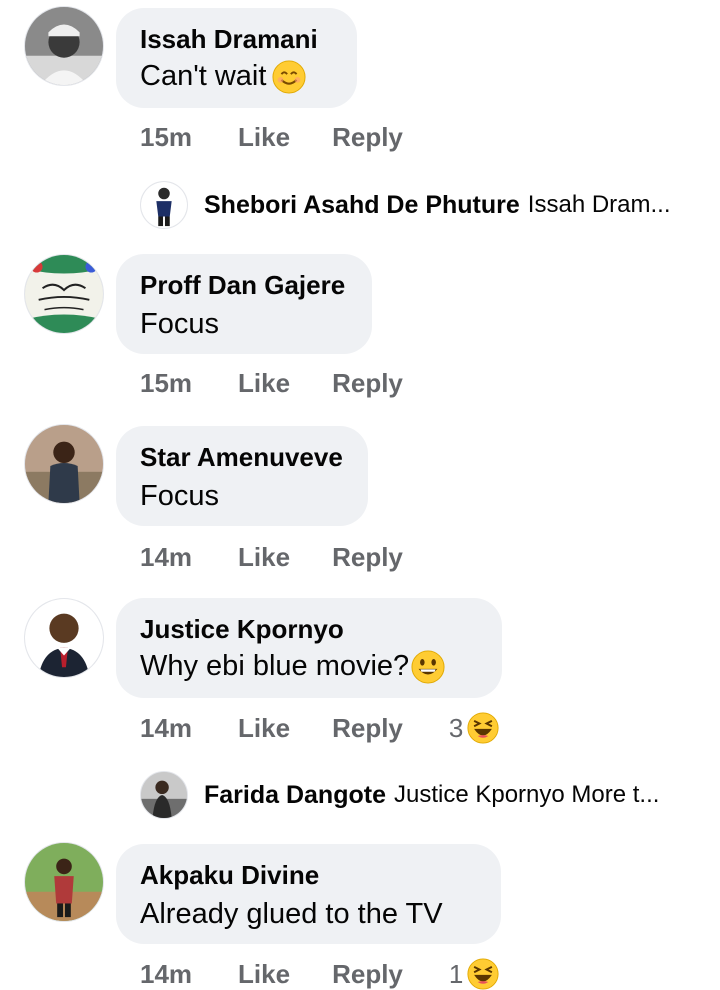 The height and width of the screenshot is (990, 720). I want to click on reply-author: Shebori Asahd De Phuture, so click(362, 205).